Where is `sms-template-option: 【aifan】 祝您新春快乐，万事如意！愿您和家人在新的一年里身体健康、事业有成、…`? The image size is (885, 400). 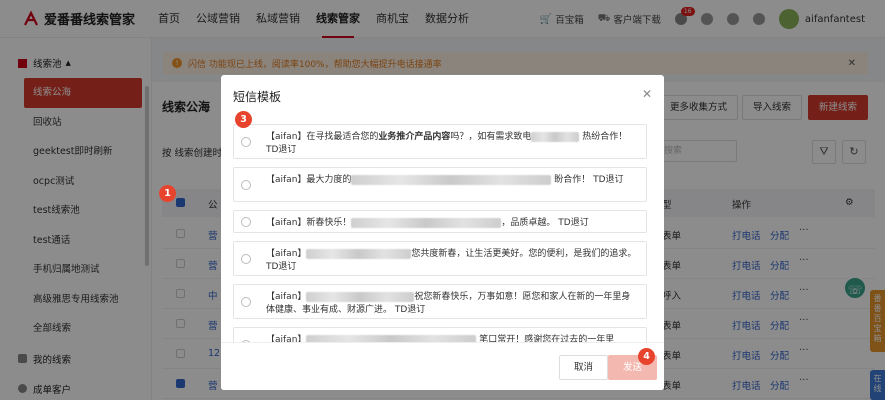 sms-template-option: 【aifan】 祝您新春快乐，万事如意！愿您和家人在新的一年里身体健康、事业有成、… is located at coordinates (440, 301).